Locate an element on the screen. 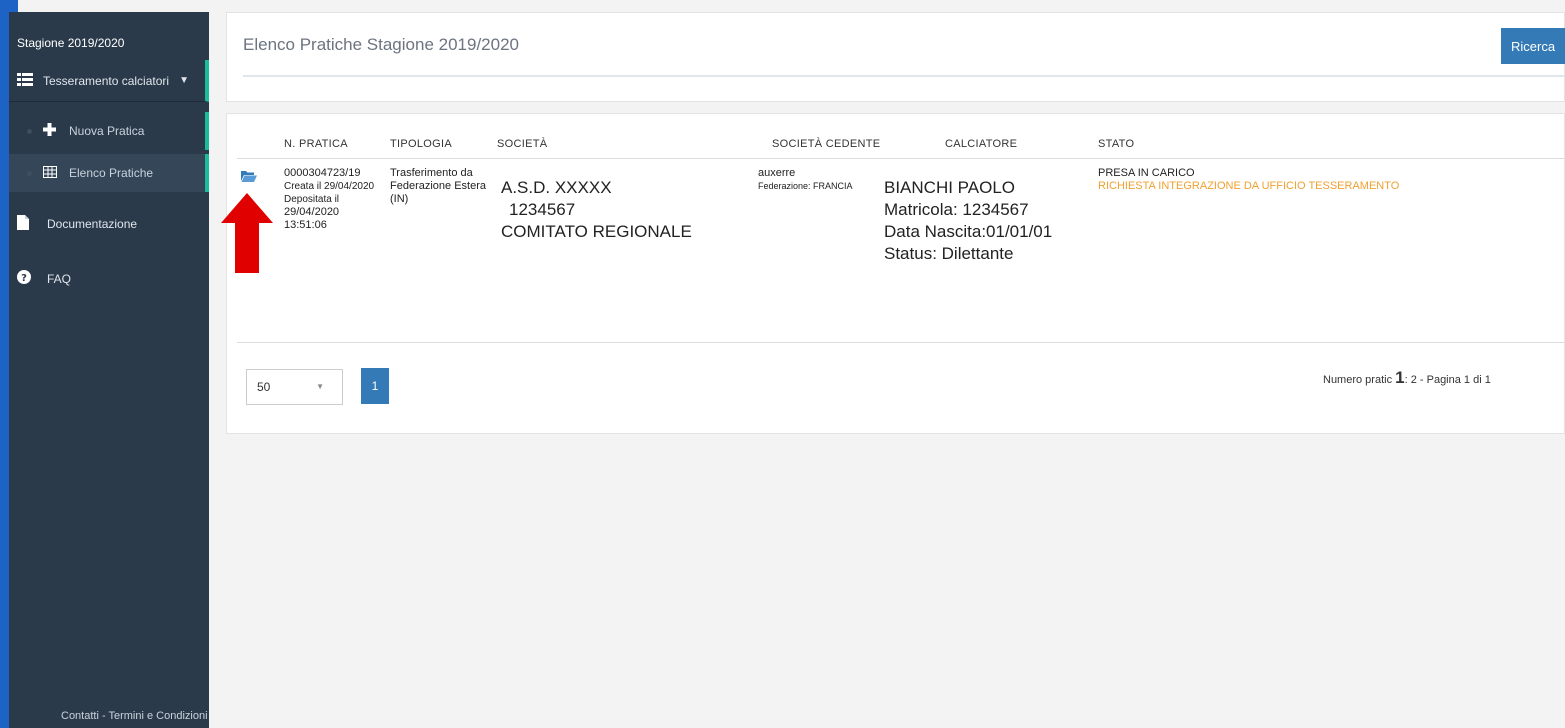 The width and height of the screenshot is (1565, 728). red-arrow-annotation-icon is located at coordinates (247, 233).